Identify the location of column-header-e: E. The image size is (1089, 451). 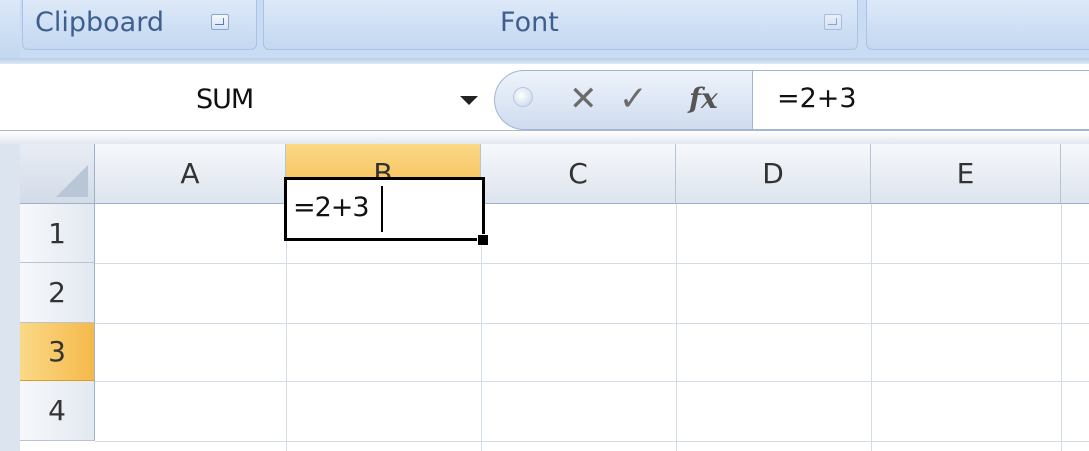
(966, 174).